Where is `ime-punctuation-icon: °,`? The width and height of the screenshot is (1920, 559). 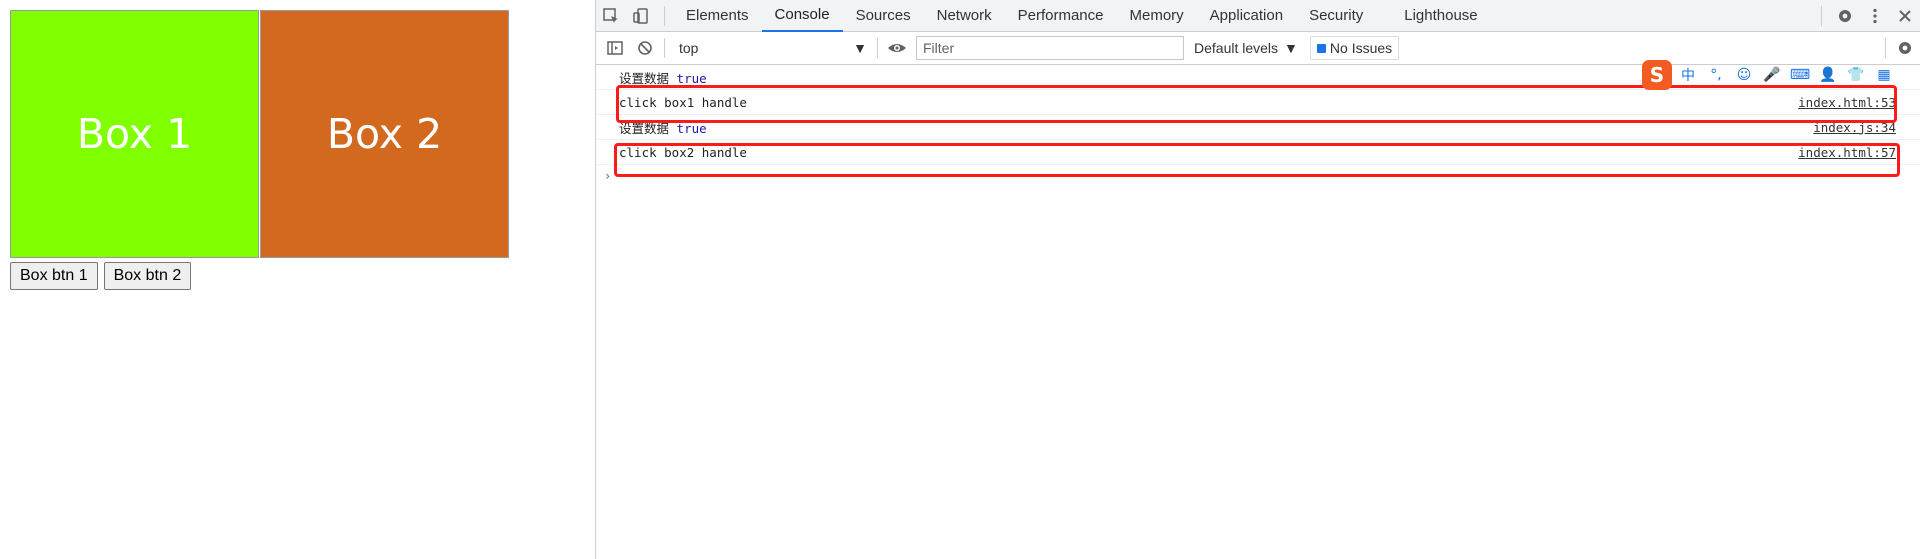 ime-punctuation-icon: °, is located at coordinates (1716, 75).